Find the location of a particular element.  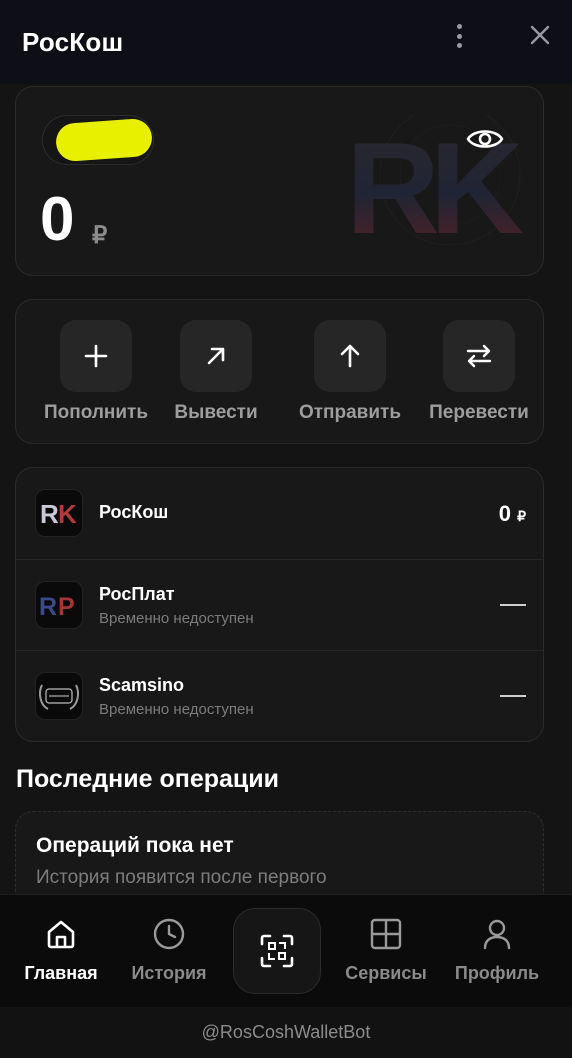

send-button is located at coordinates (350, 356).